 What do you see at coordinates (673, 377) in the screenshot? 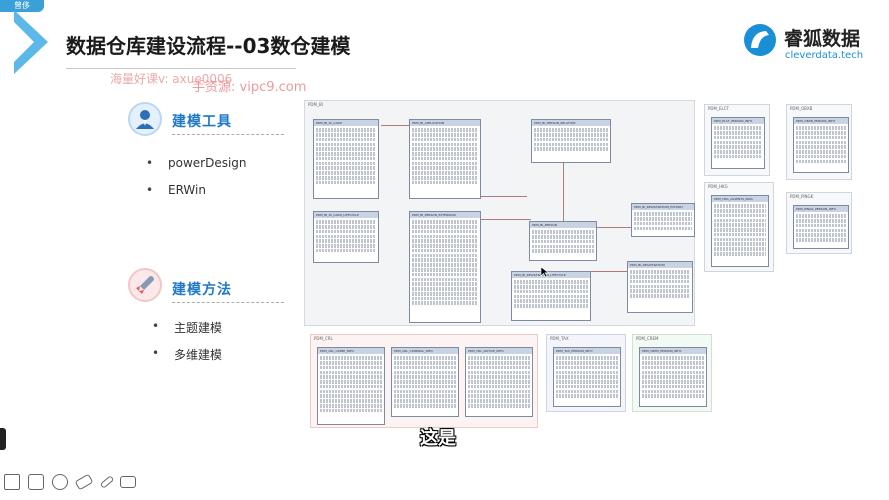
I see `er-table: PDM_CREM_PERSON_INFO` at bounding box center [673, 377].